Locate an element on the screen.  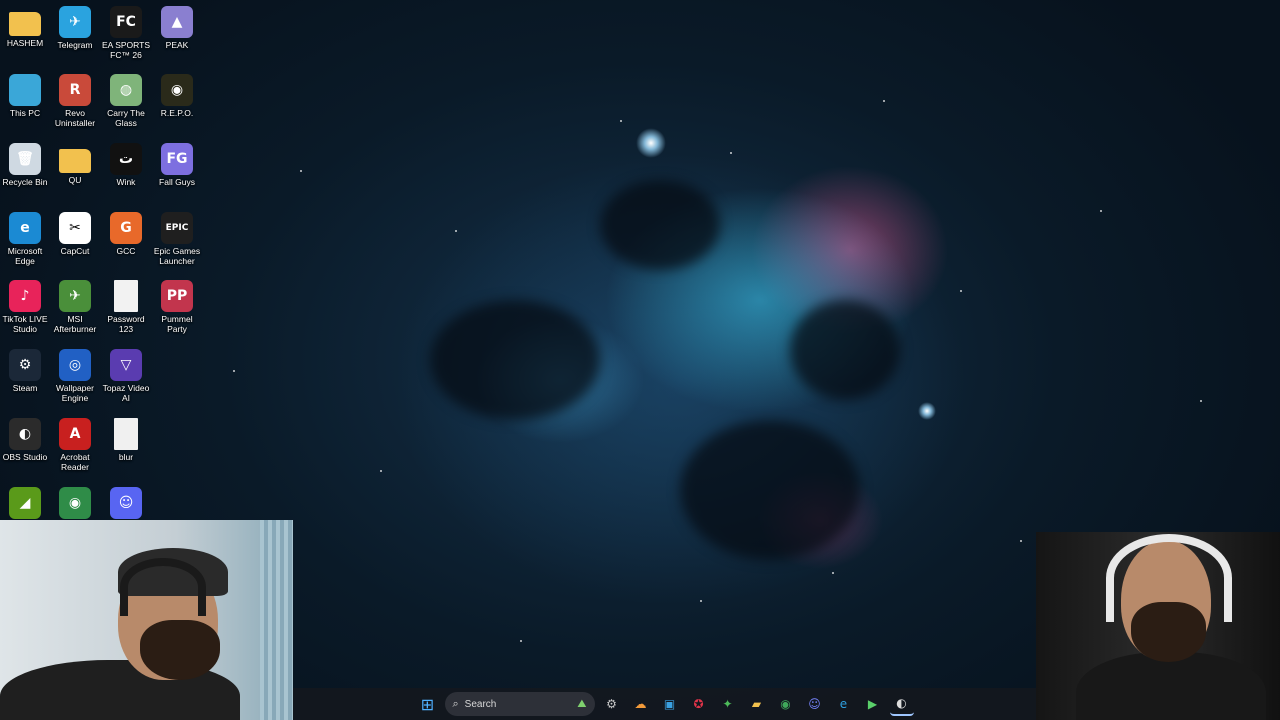
app-red-button: ✪ is located at coordinates (699, 704).